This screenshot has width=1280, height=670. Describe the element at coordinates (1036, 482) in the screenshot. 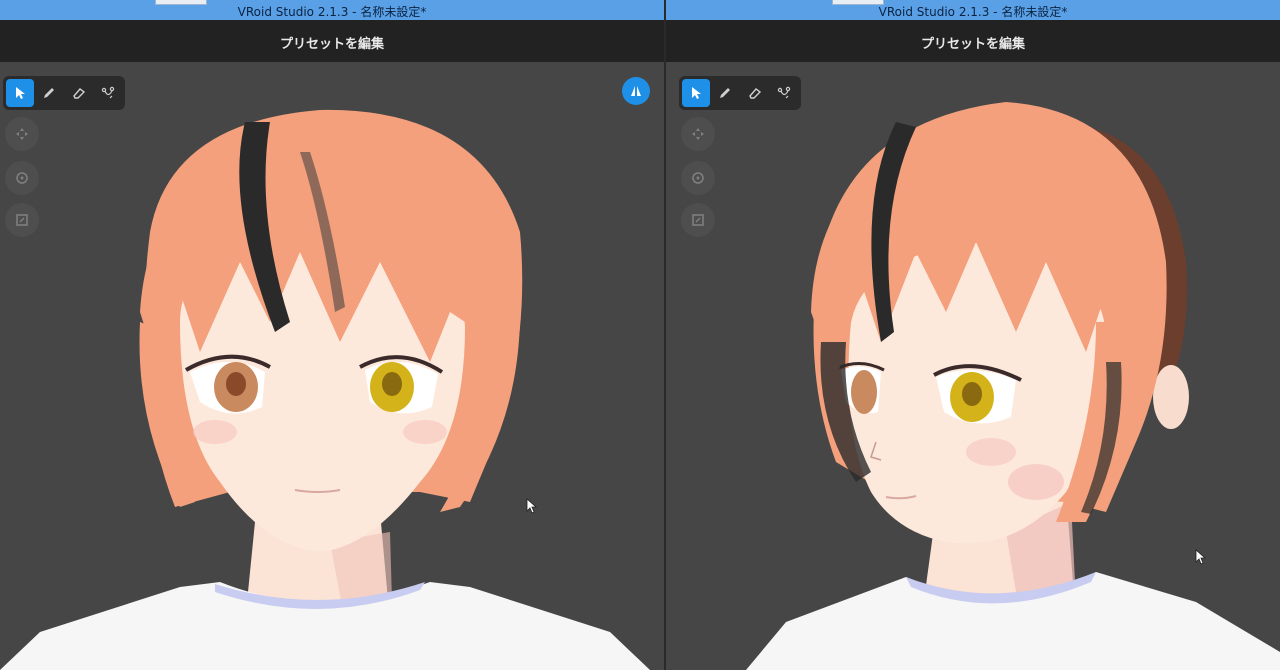

I see `cheek-shadow` at that location.